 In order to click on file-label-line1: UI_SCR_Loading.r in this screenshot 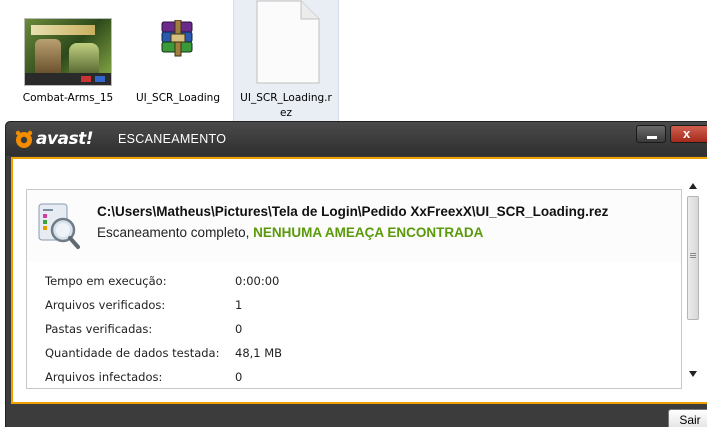, I will do `click(286, 98)`.